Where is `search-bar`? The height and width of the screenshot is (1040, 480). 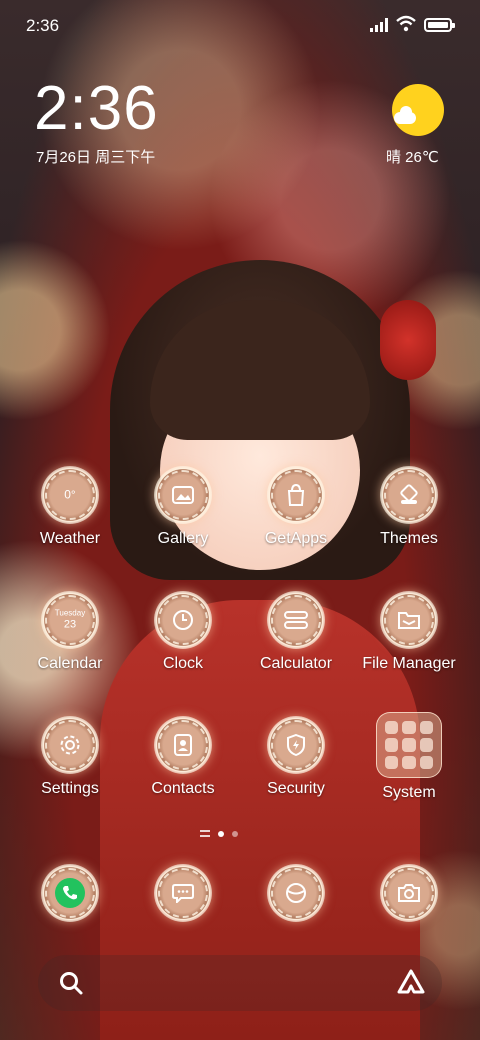
search-bar is located at coordinates (240, 983).